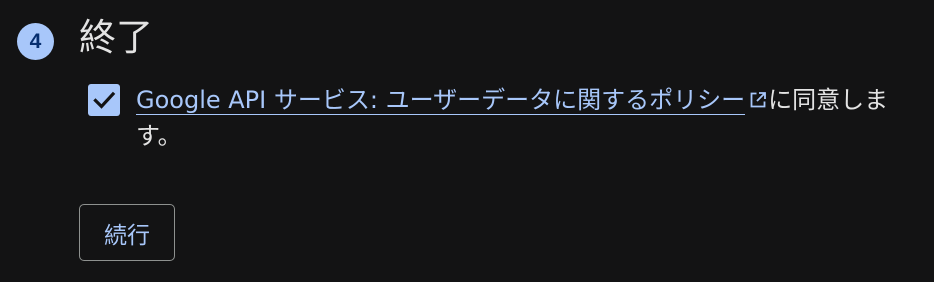 The width and height of the screenshot is (934, 282). I want to click on external-link-icon, so click(758, 100).